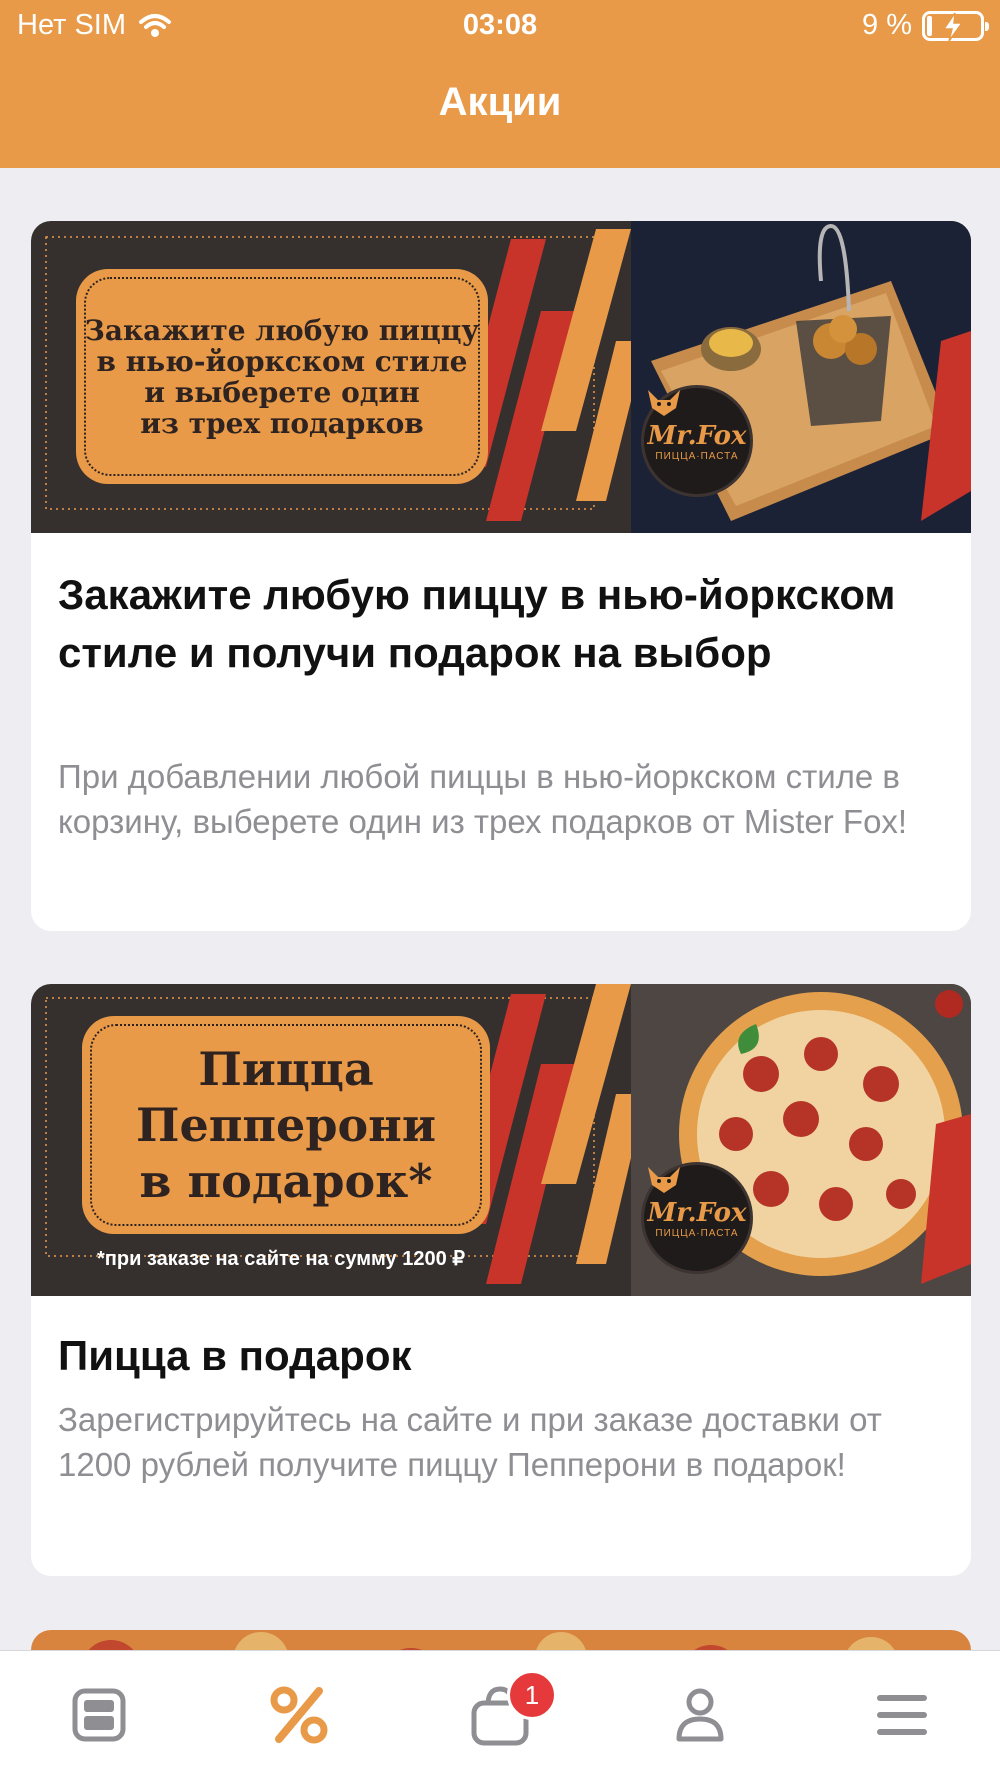  I want to click on bottom-tab-bar, so click(500, 1714).